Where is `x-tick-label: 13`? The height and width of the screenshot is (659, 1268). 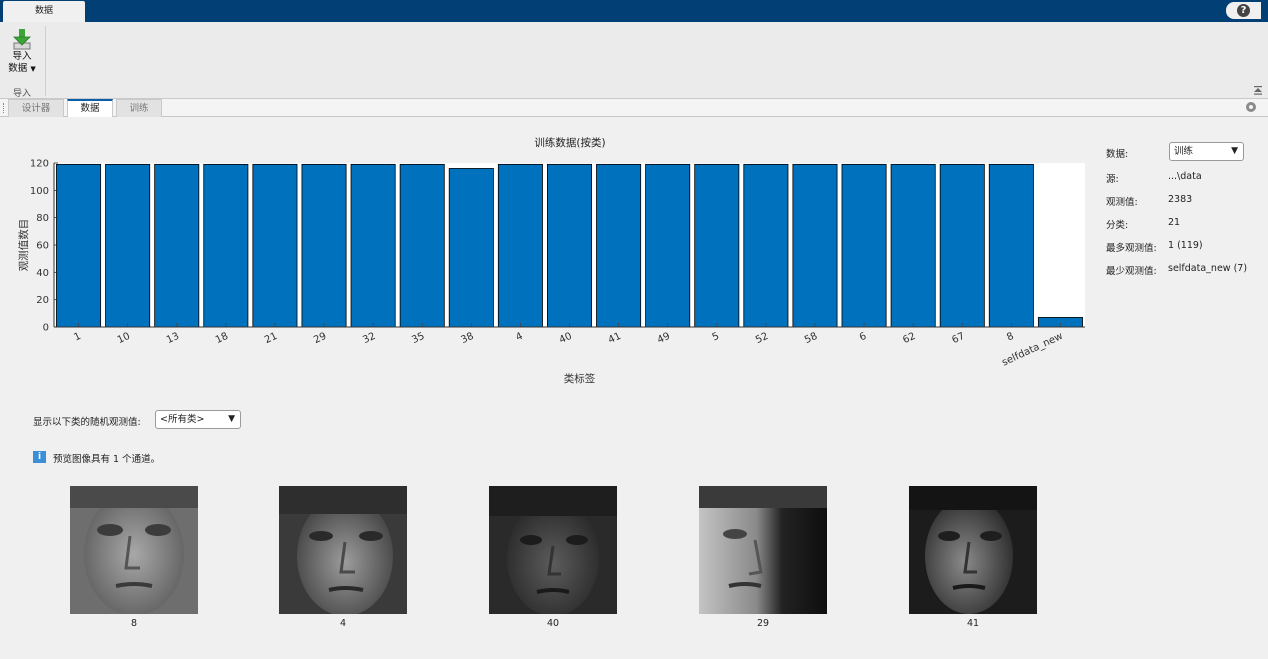 x-tick-label: 13 is located at coordinates (173, 338).